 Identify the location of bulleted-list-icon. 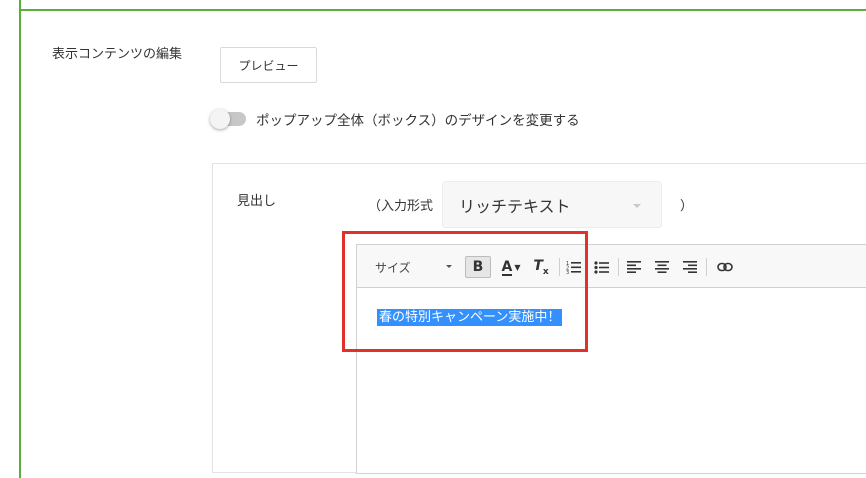
(601, 267).